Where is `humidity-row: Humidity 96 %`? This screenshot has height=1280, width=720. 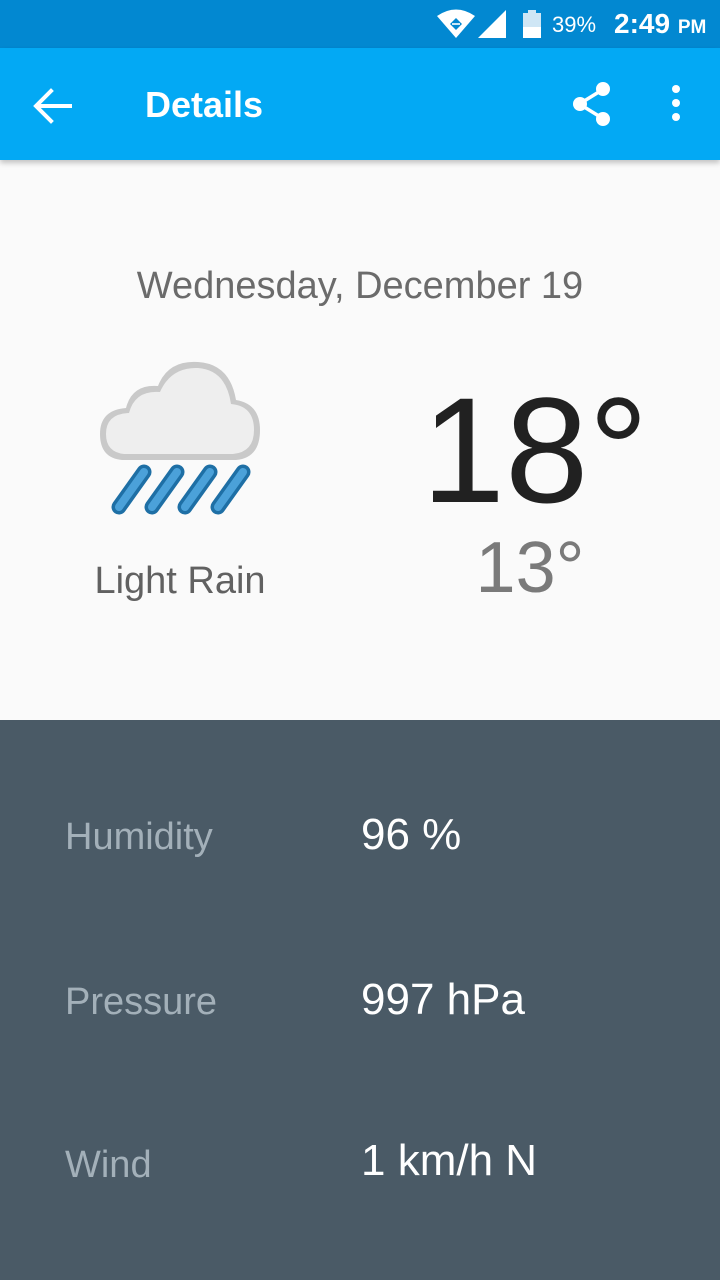
humidity-row: Humidity 96 % is located at coordinates (360, 850).